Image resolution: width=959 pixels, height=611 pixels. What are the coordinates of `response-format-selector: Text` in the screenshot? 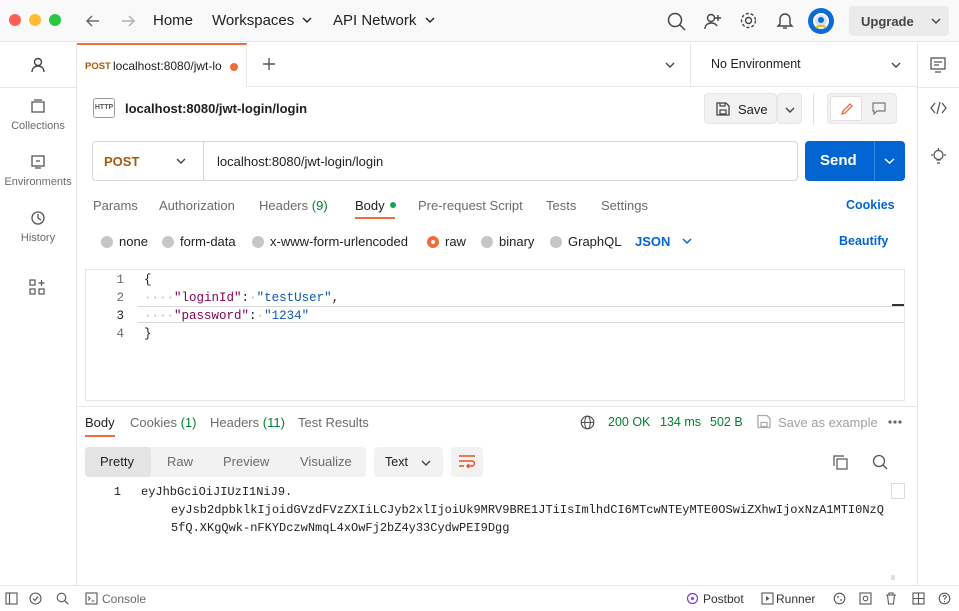 It's located at (408, 462).